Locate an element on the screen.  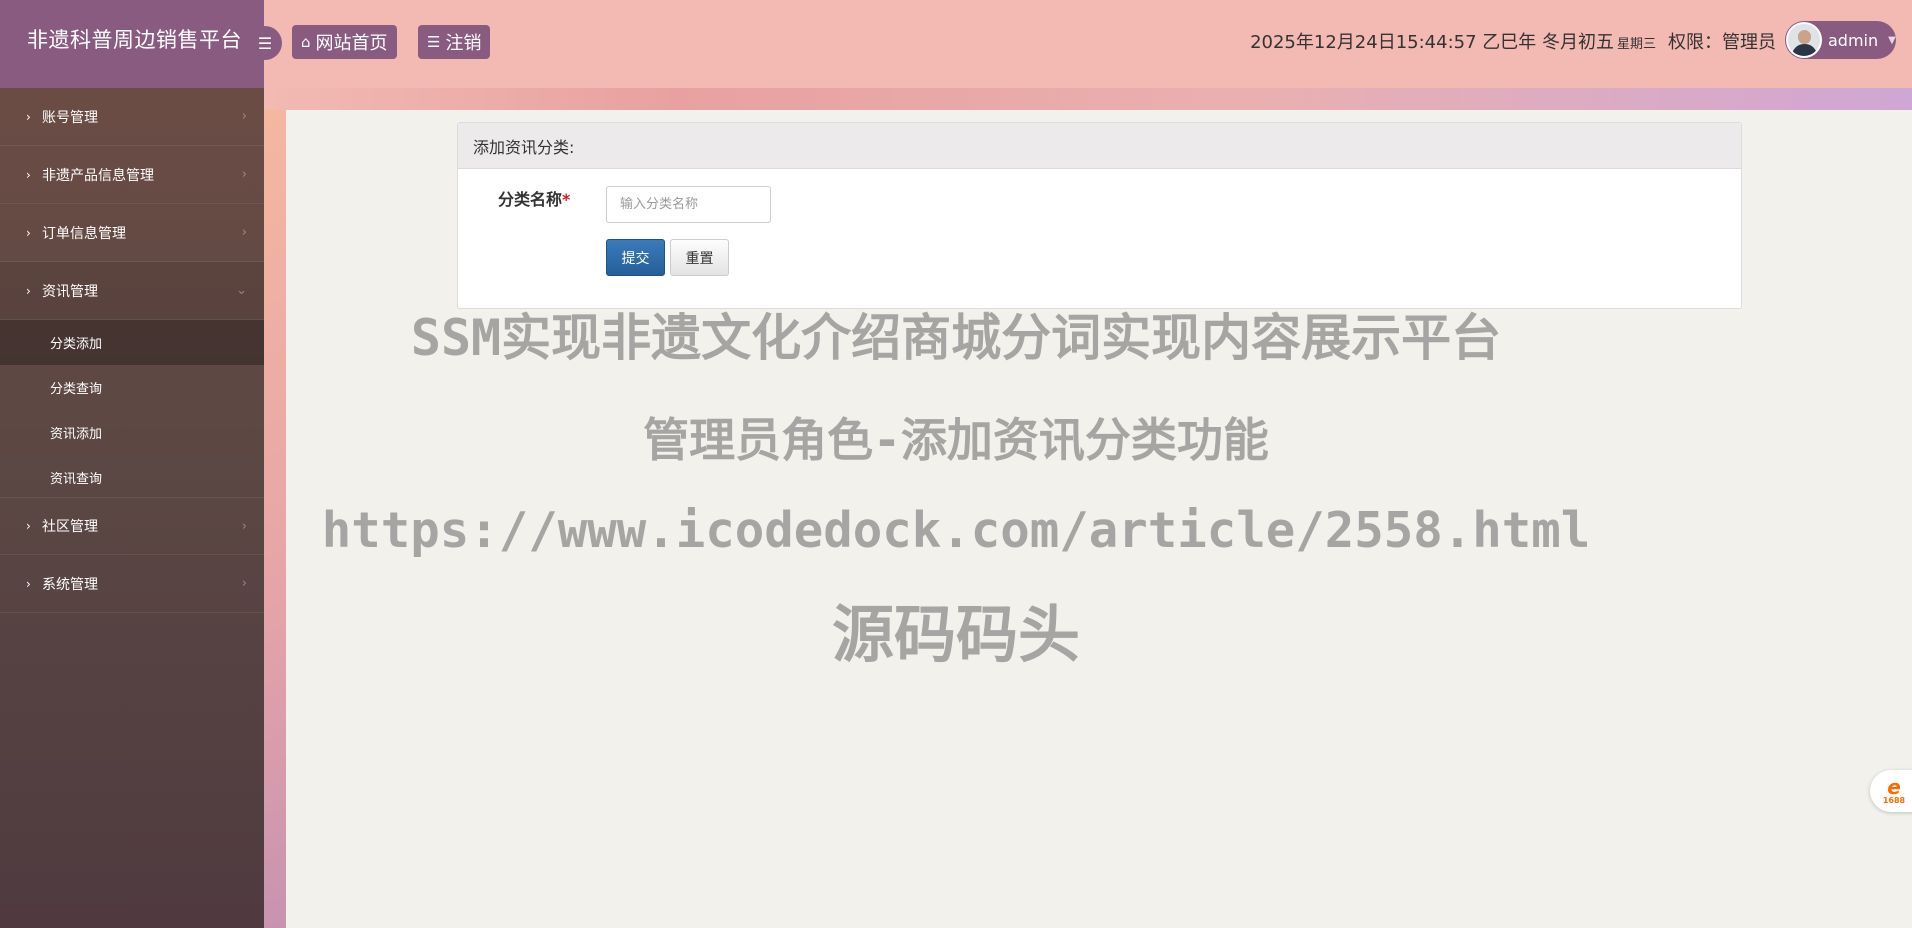
brand-area: 非遗科普周边销售平台 is located at coordinates (132, 44).